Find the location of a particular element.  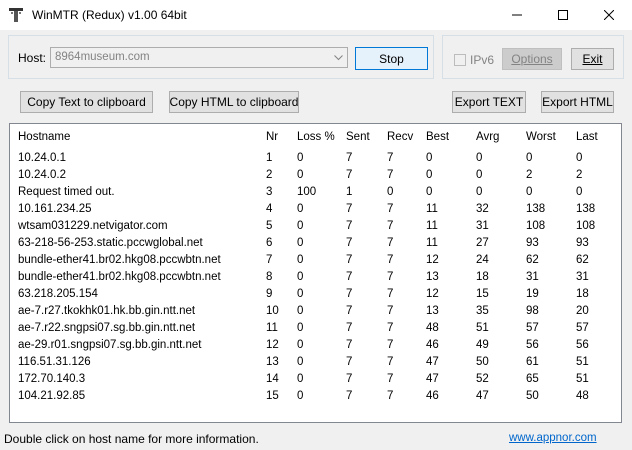

cell-best: 11 is located at coordinates (432, 226).